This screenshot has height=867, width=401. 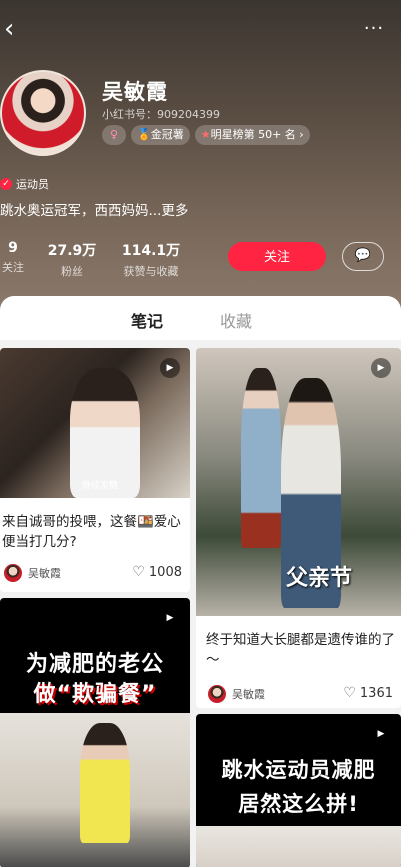 I want to click on follow-button: 关注, so click(x=277, y=256).